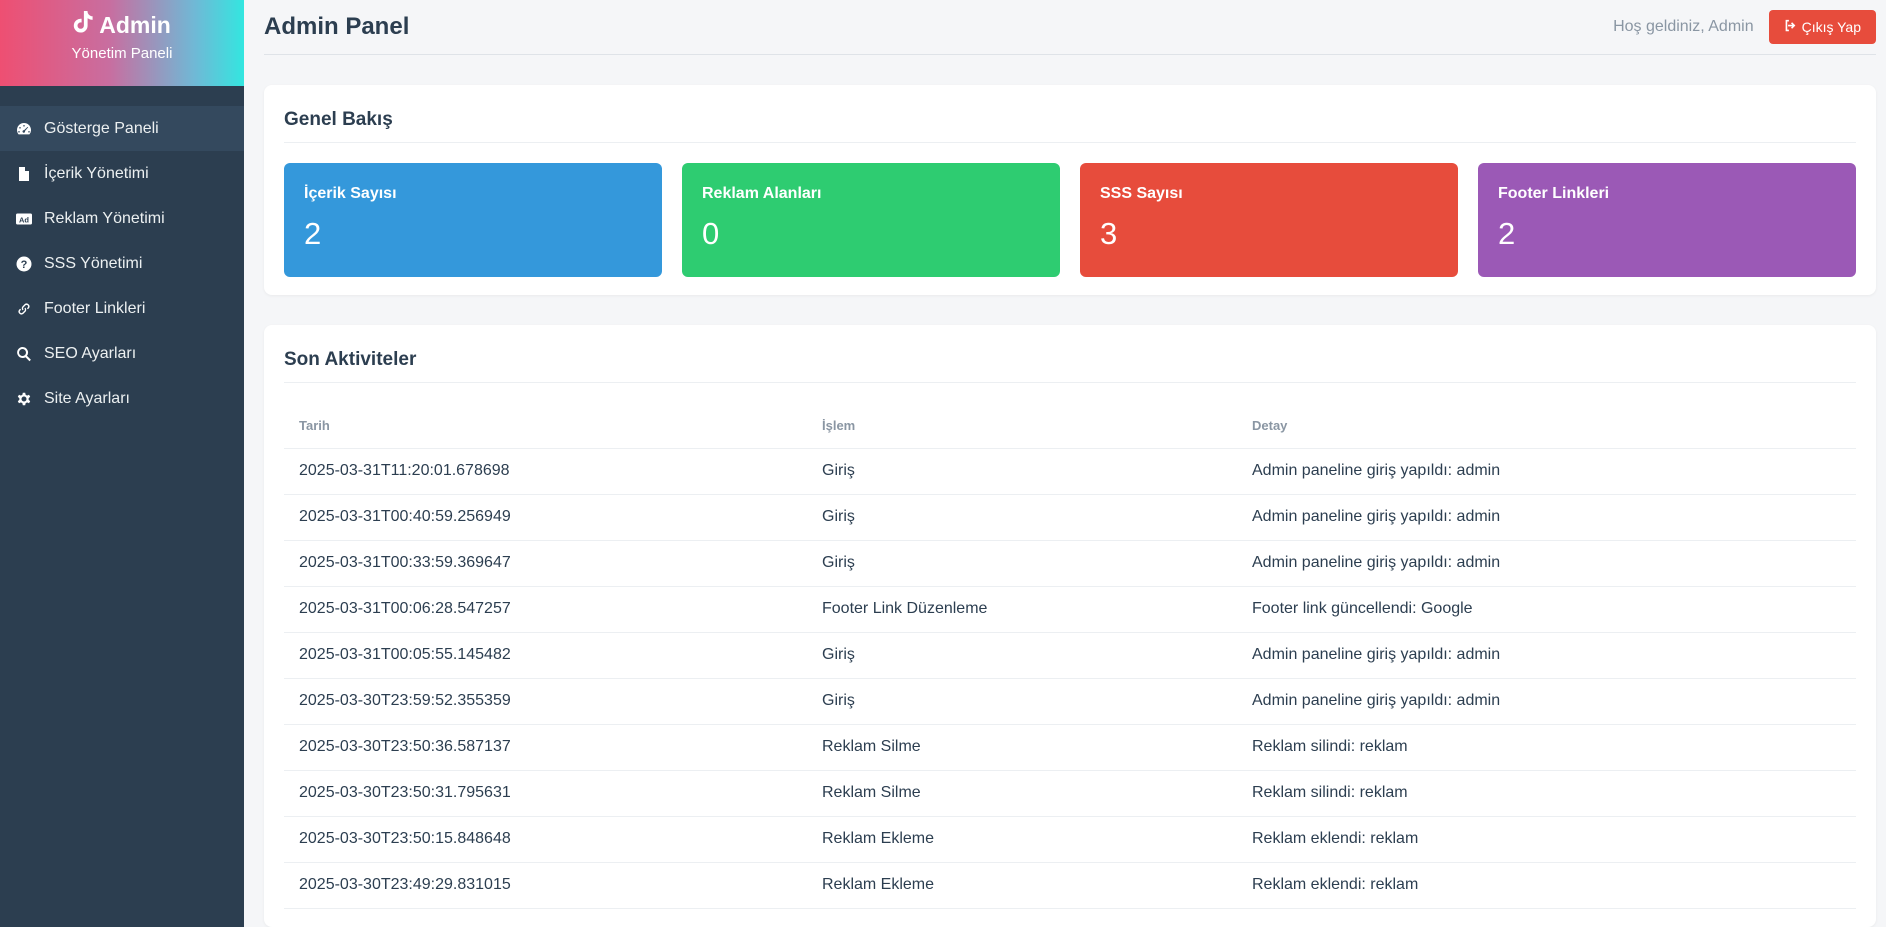 This screenshot has width=1886, height=927. Describe the element at coordinates (545, 885) in the screenshot. I see `cell-date: 2025-03-30T23:49:29.831015` at that location.